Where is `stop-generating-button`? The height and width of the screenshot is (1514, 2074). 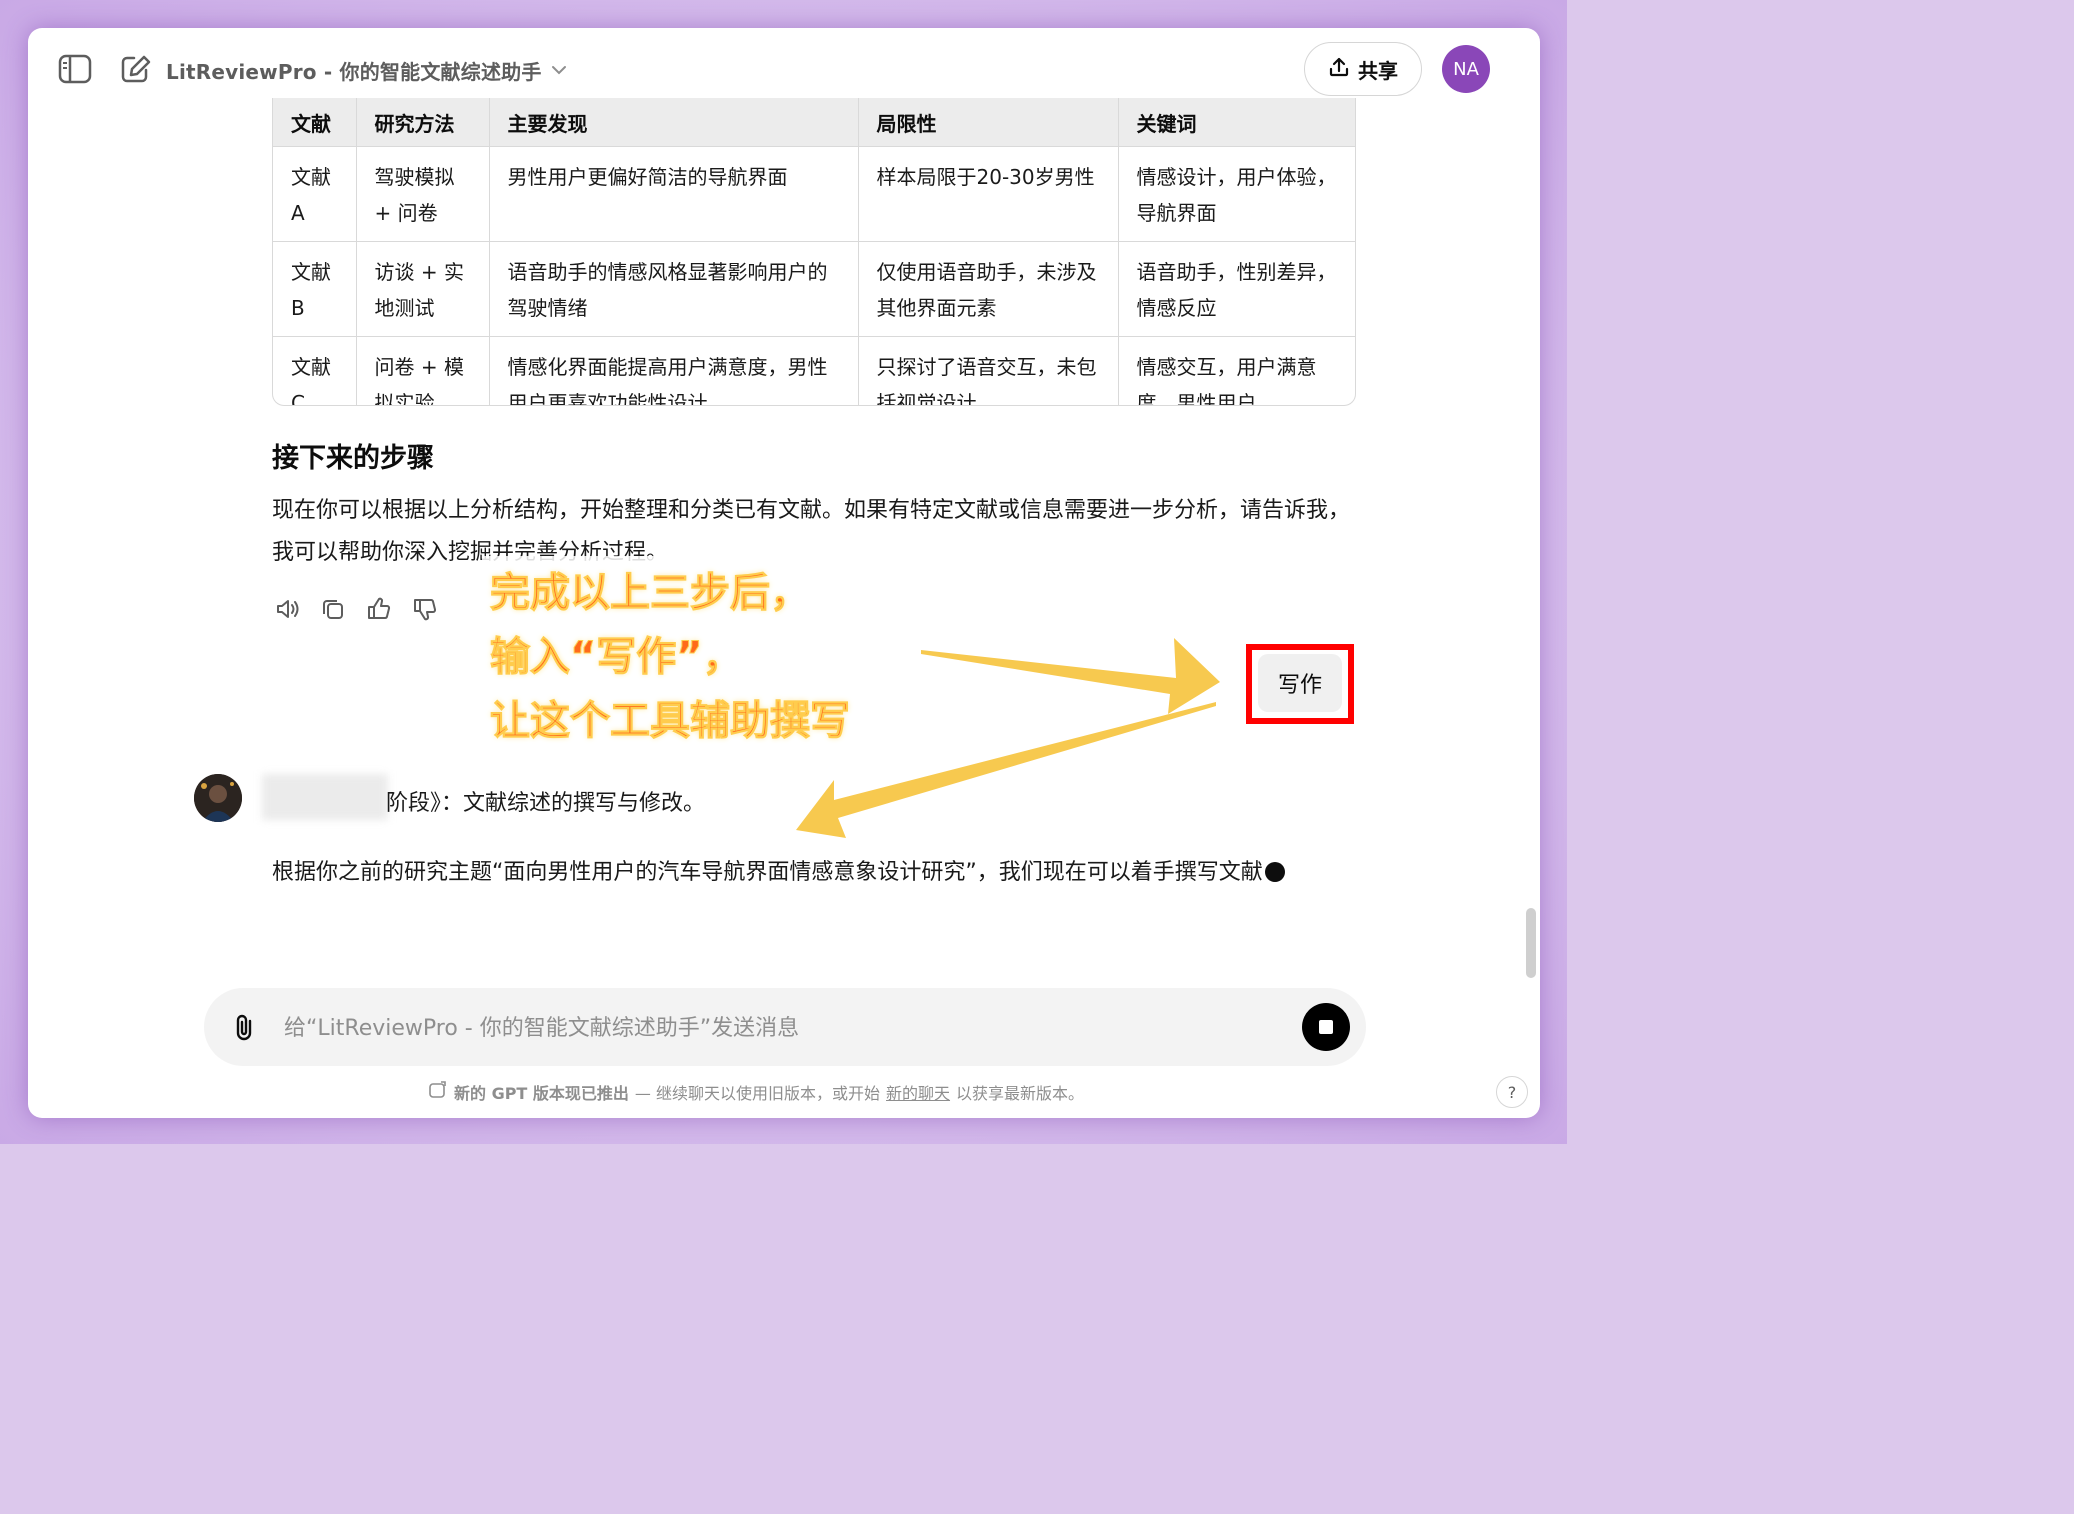 stop-generating-button is located at coordinates (1326, 1027).